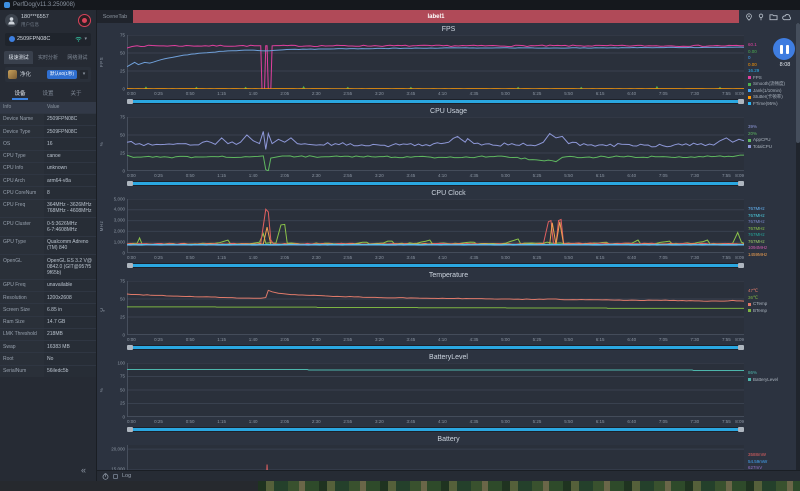 Image resolution: width=800 pixels, height=491 pixels. What do you see at coordinates (101, 62) in the screenshot?
I see `y-axis-label: FPS` at bounding box center [101, 62].